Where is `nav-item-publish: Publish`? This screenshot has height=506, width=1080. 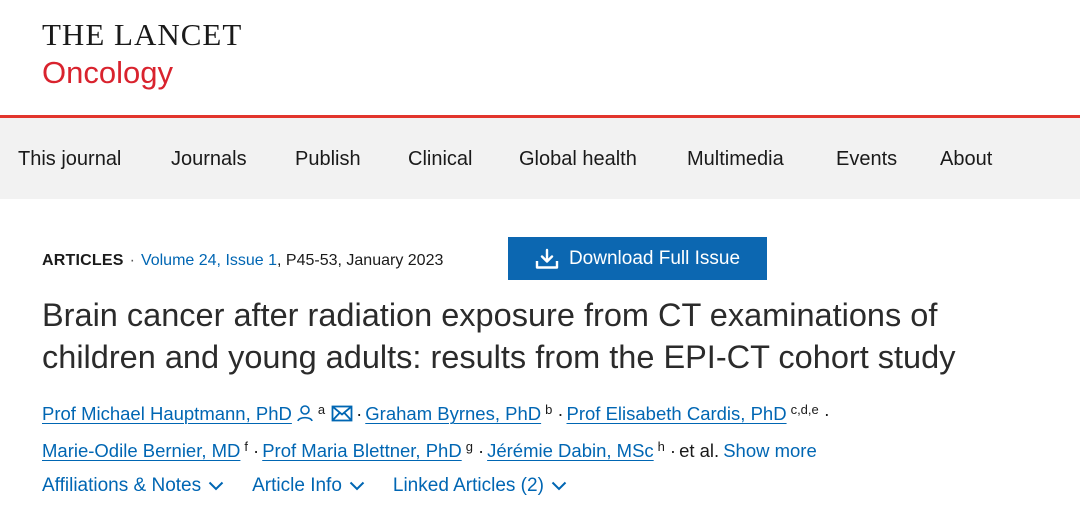 nav-item-publish: Publish is located at coordinates (328, 159).